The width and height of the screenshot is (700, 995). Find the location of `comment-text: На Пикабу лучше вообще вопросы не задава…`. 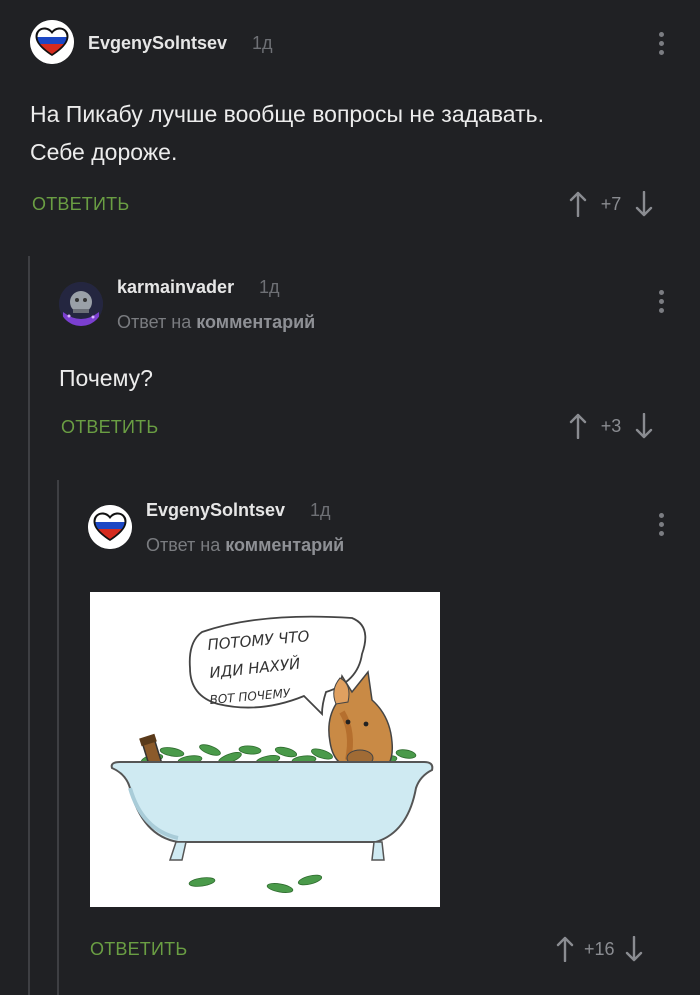

comment-text: На Пикабу лучше вообще вопросы не задава… is located at coordinates (287, 133).